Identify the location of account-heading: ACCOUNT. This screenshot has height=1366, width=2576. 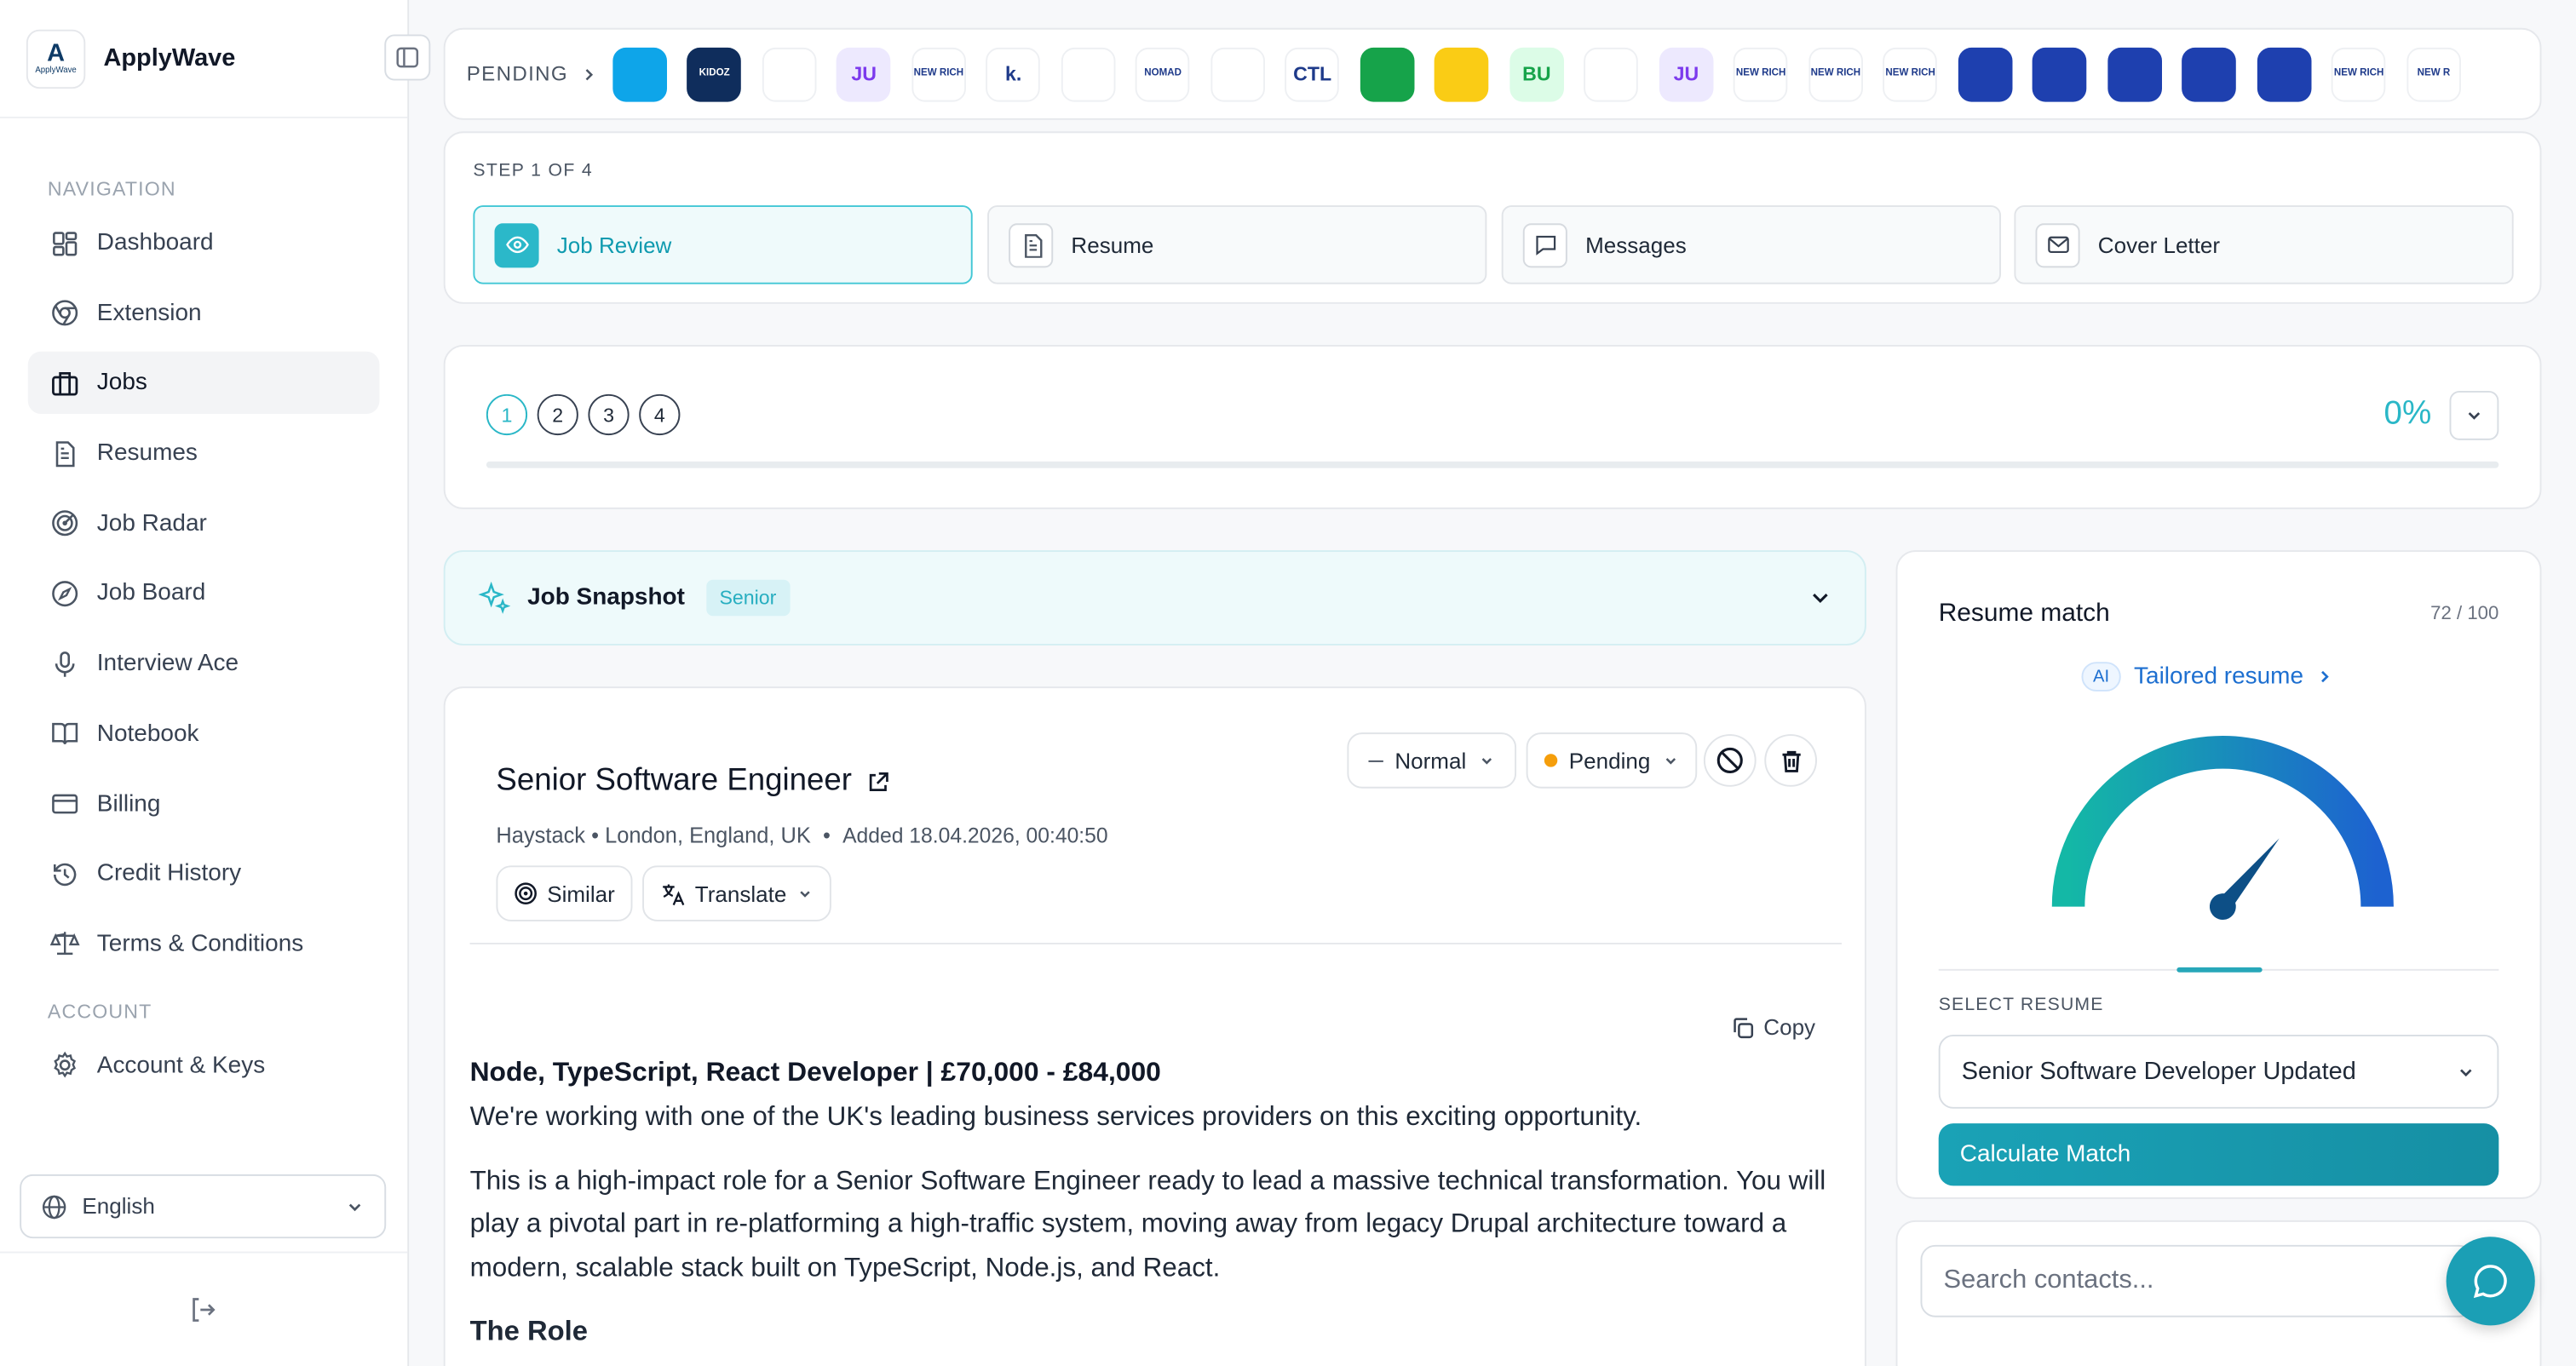
(100, 1012).